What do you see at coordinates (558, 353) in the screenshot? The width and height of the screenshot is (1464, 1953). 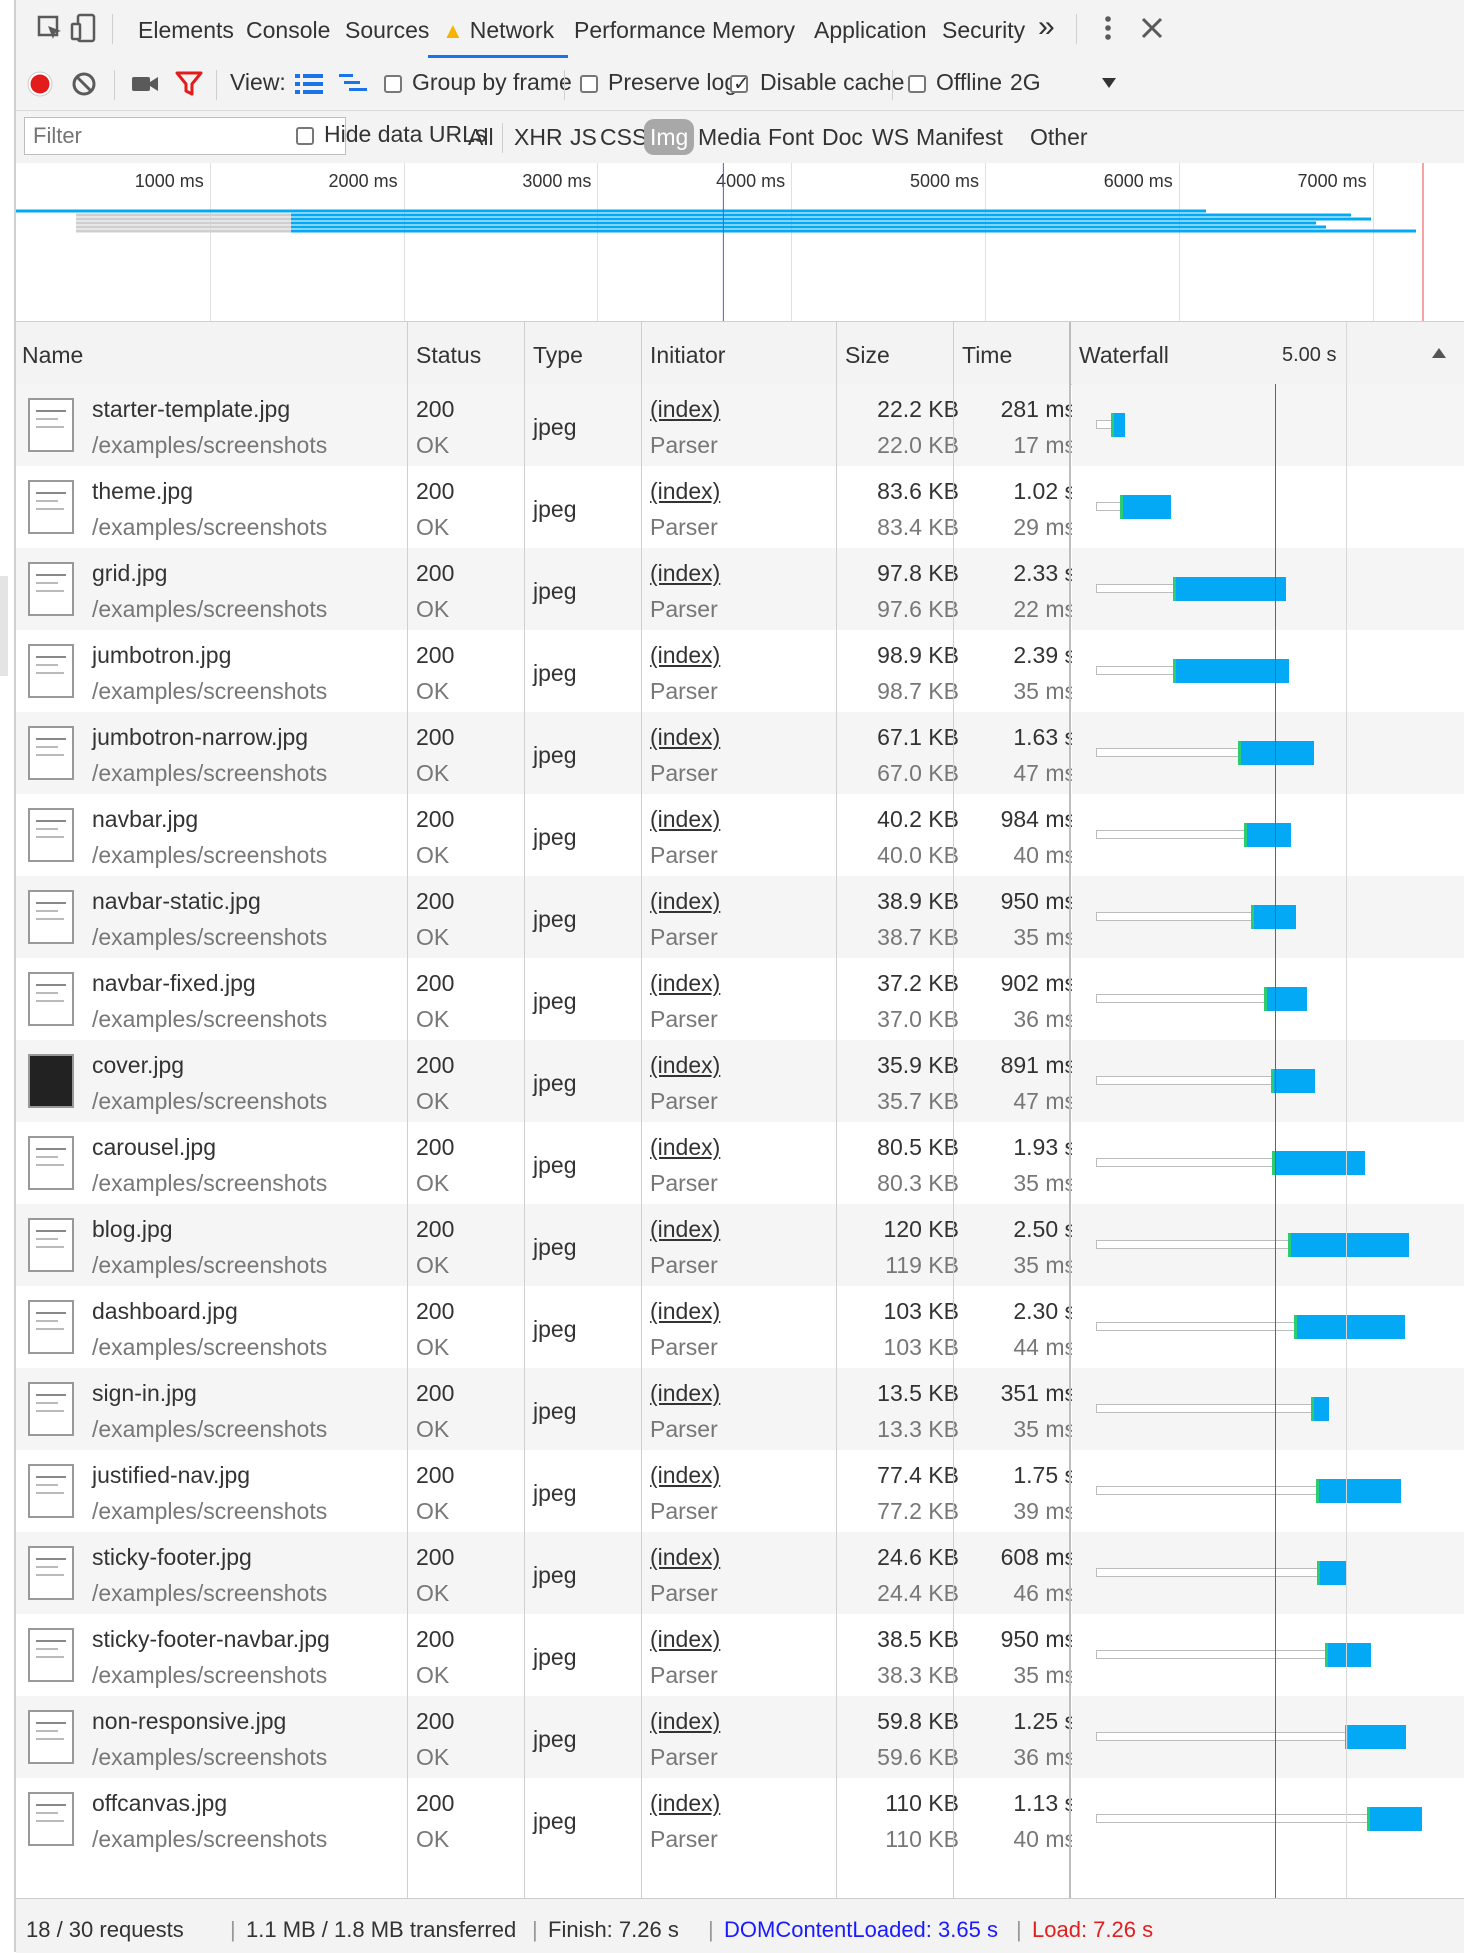 I see `header-type: Type` at bounding box center [558, 353].